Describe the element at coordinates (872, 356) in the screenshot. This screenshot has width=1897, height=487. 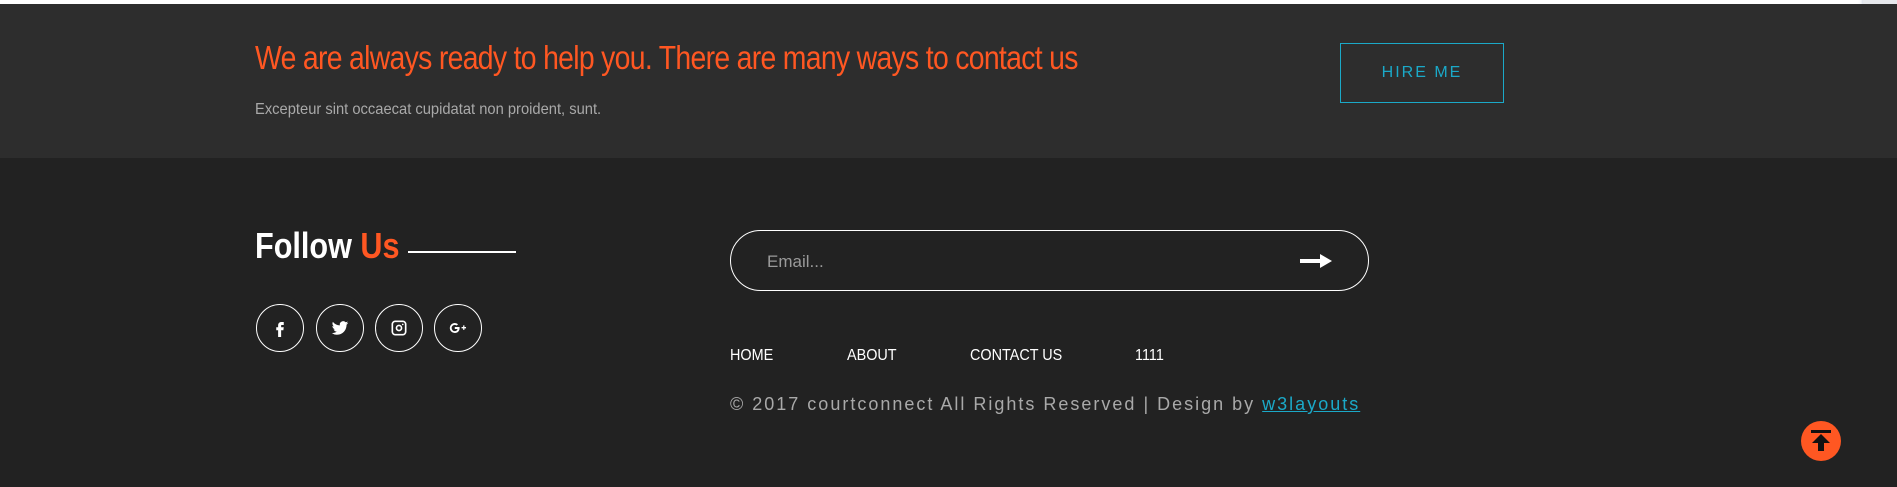
I see `footer-nav-about: ABOUT` at that location.